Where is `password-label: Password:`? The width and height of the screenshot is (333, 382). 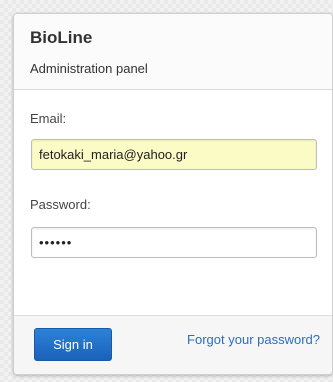
password-label: Password: is located at coordinates (60, 204).